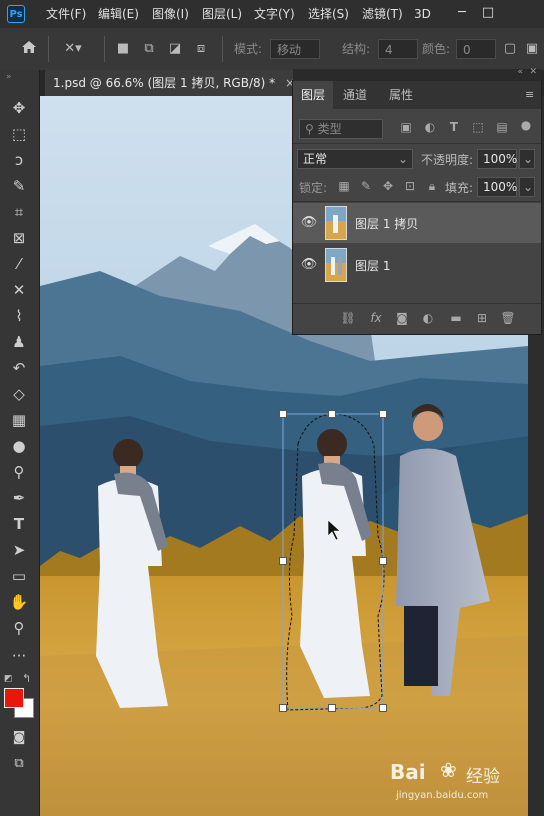 The image size is (544, 816). What do you see at coordinates (19, 290) in the screenshot?
I see `content-aware-move-tool-icon: ✕` at bounding box center [19, 290].